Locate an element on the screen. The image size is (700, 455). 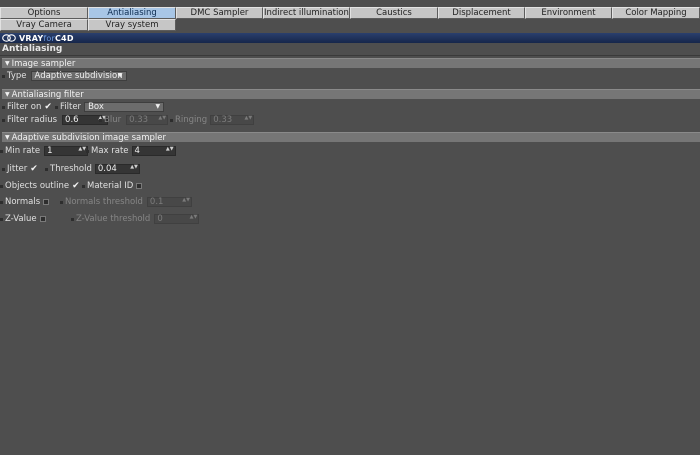
filter-row: Filter Box ▼ is located at coordinates (110, 107).